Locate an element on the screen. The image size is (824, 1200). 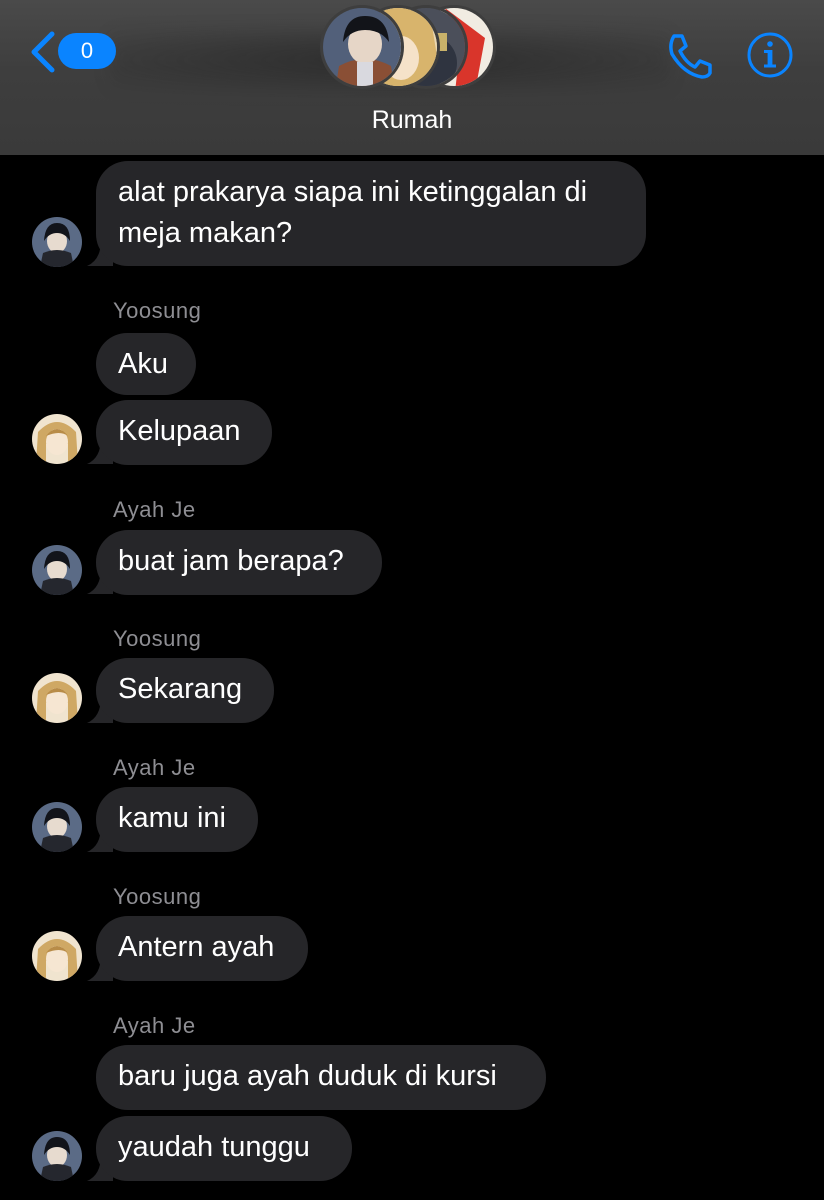
message-bubble: Sekarang is located at coordinates (185, 690).